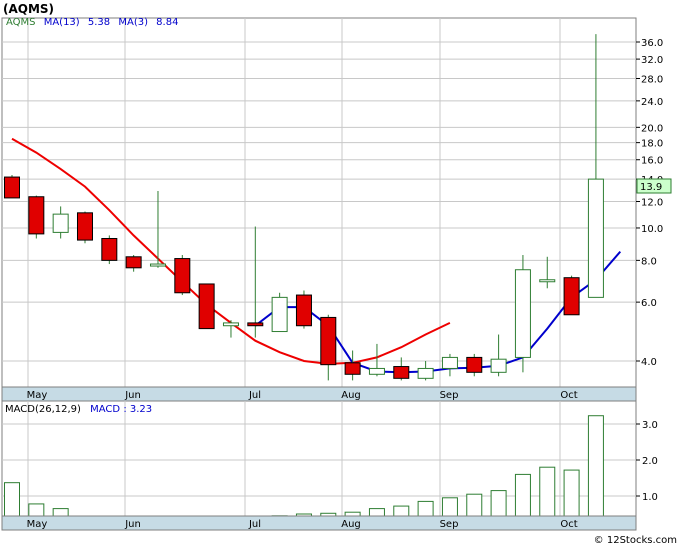 This screenshot has width=680, height=546. Describe the element at coordinates (651, 187) in the screenshot. I see `last-price-label: 13.9` at that location.